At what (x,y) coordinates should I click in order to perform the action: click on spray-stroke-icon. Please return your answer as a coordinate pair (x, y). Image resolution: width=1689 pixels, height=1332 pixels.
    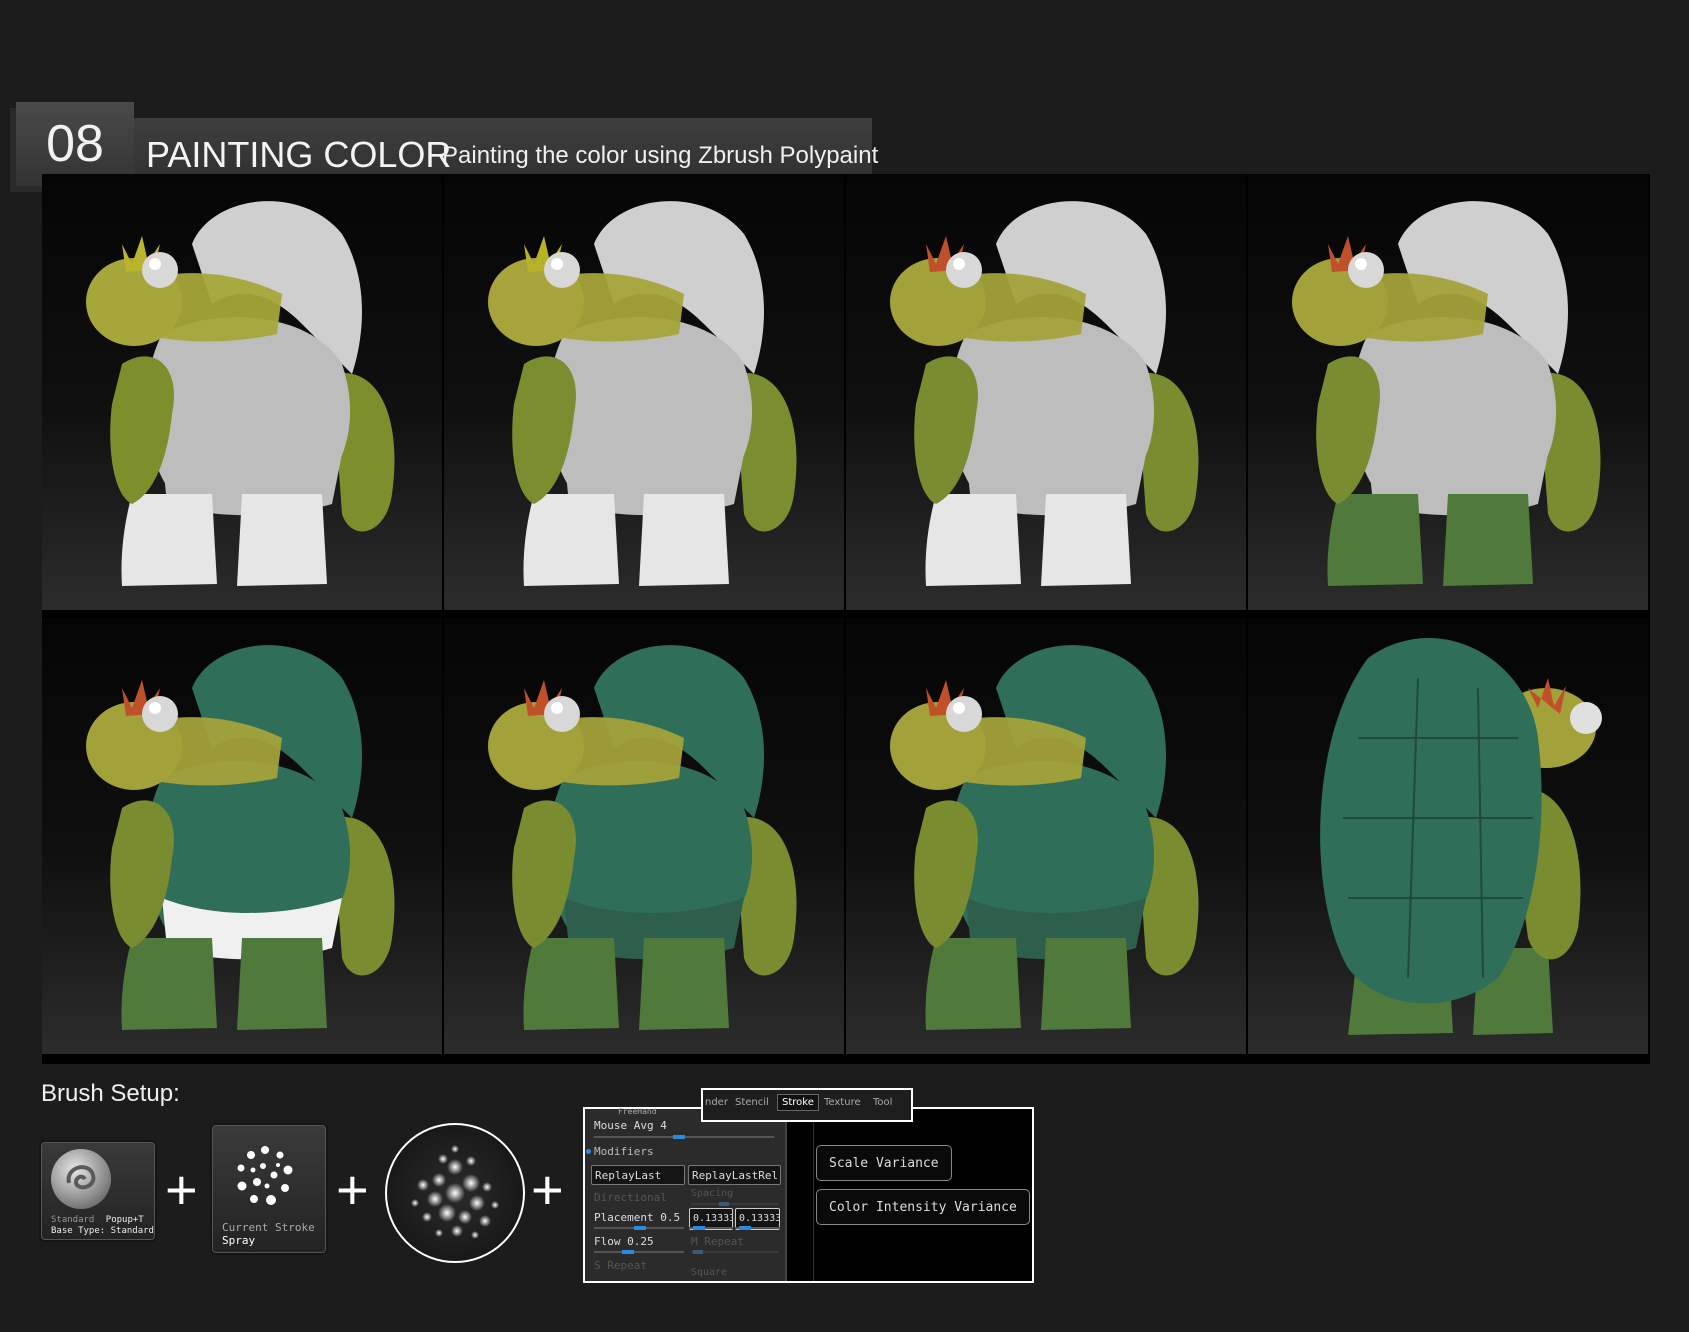
    Looking at the image, I should click on (265, 1175).